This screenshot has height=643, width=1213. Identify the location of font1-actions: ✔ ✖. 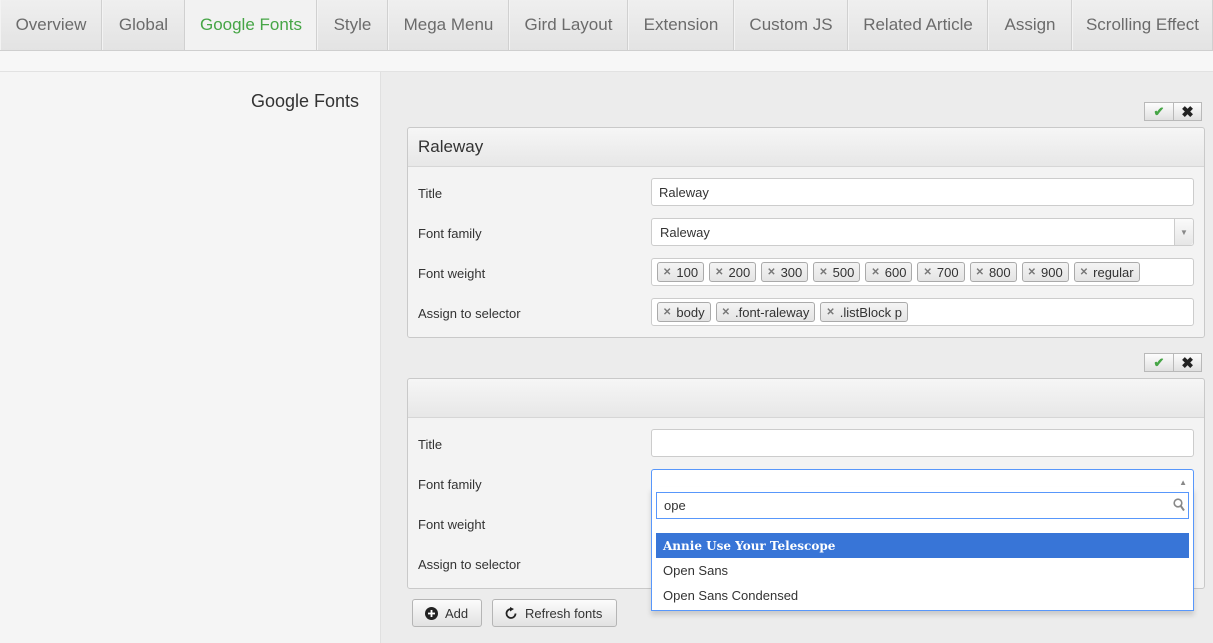
(1173, 111).